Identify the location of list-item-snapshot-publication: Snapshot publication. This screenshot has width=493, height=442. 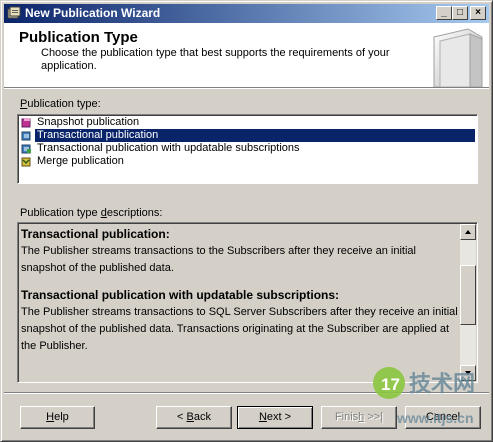
(247, 122).